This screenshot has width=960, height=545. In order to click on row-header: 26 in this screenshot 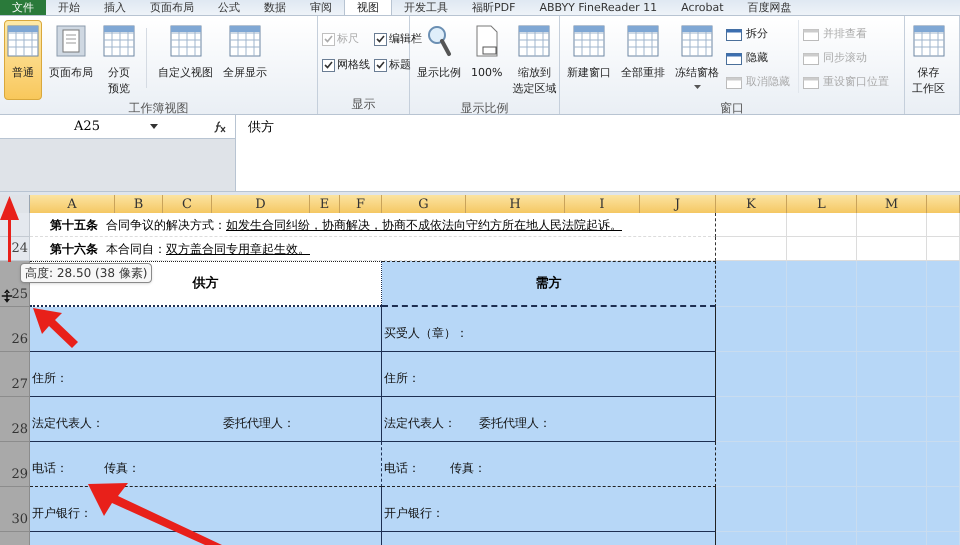, I will do `click(15, 329)`.